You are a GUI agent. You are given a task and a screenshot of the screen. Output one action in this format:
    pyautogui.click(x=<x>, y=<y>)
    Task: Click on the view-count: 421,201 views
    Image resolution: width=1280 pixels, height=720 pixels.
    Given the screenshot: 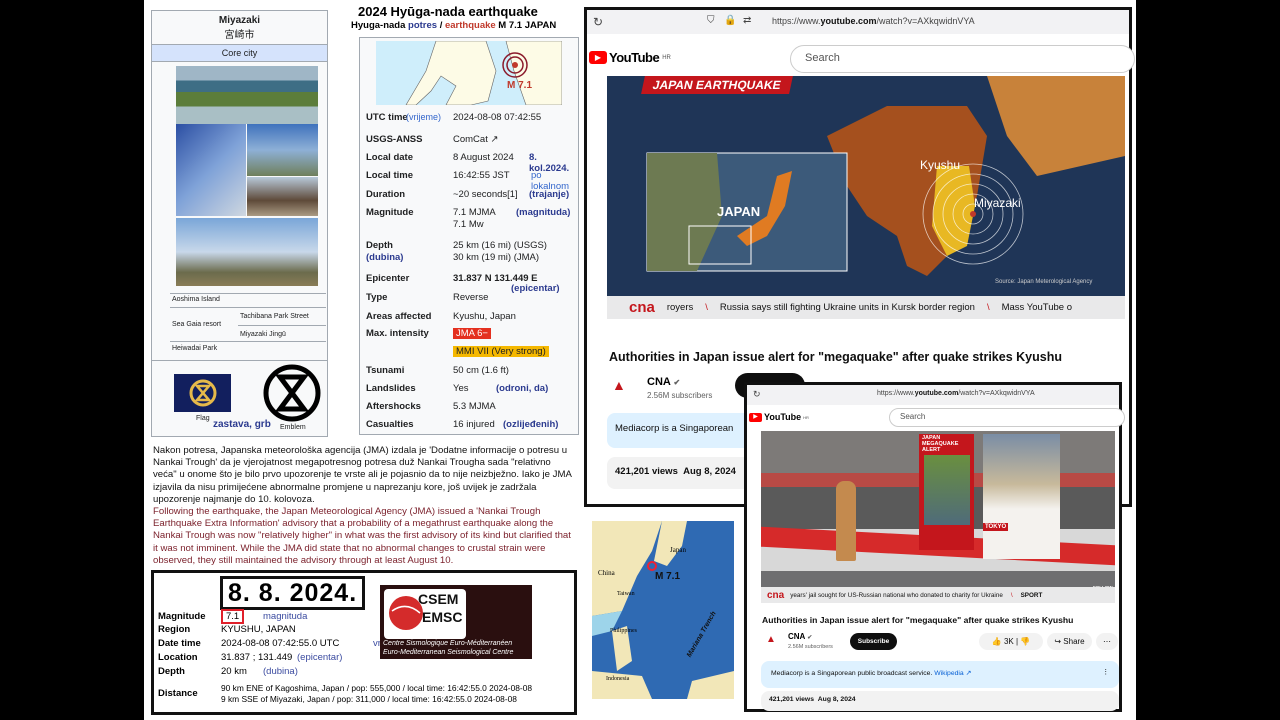 What is the action you would take?
    pyautogui.click(x=646, y=471)
    